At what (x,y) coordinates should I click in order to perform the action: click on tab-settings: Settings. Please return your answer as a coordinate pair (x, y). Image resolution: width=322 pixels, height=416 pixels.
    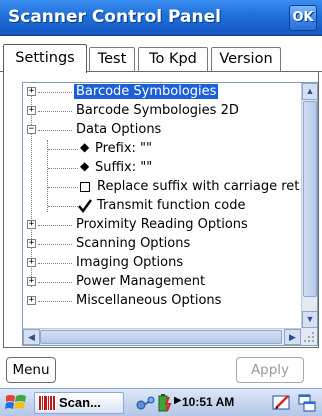
    Looking at the image, I should click on (45, 58).